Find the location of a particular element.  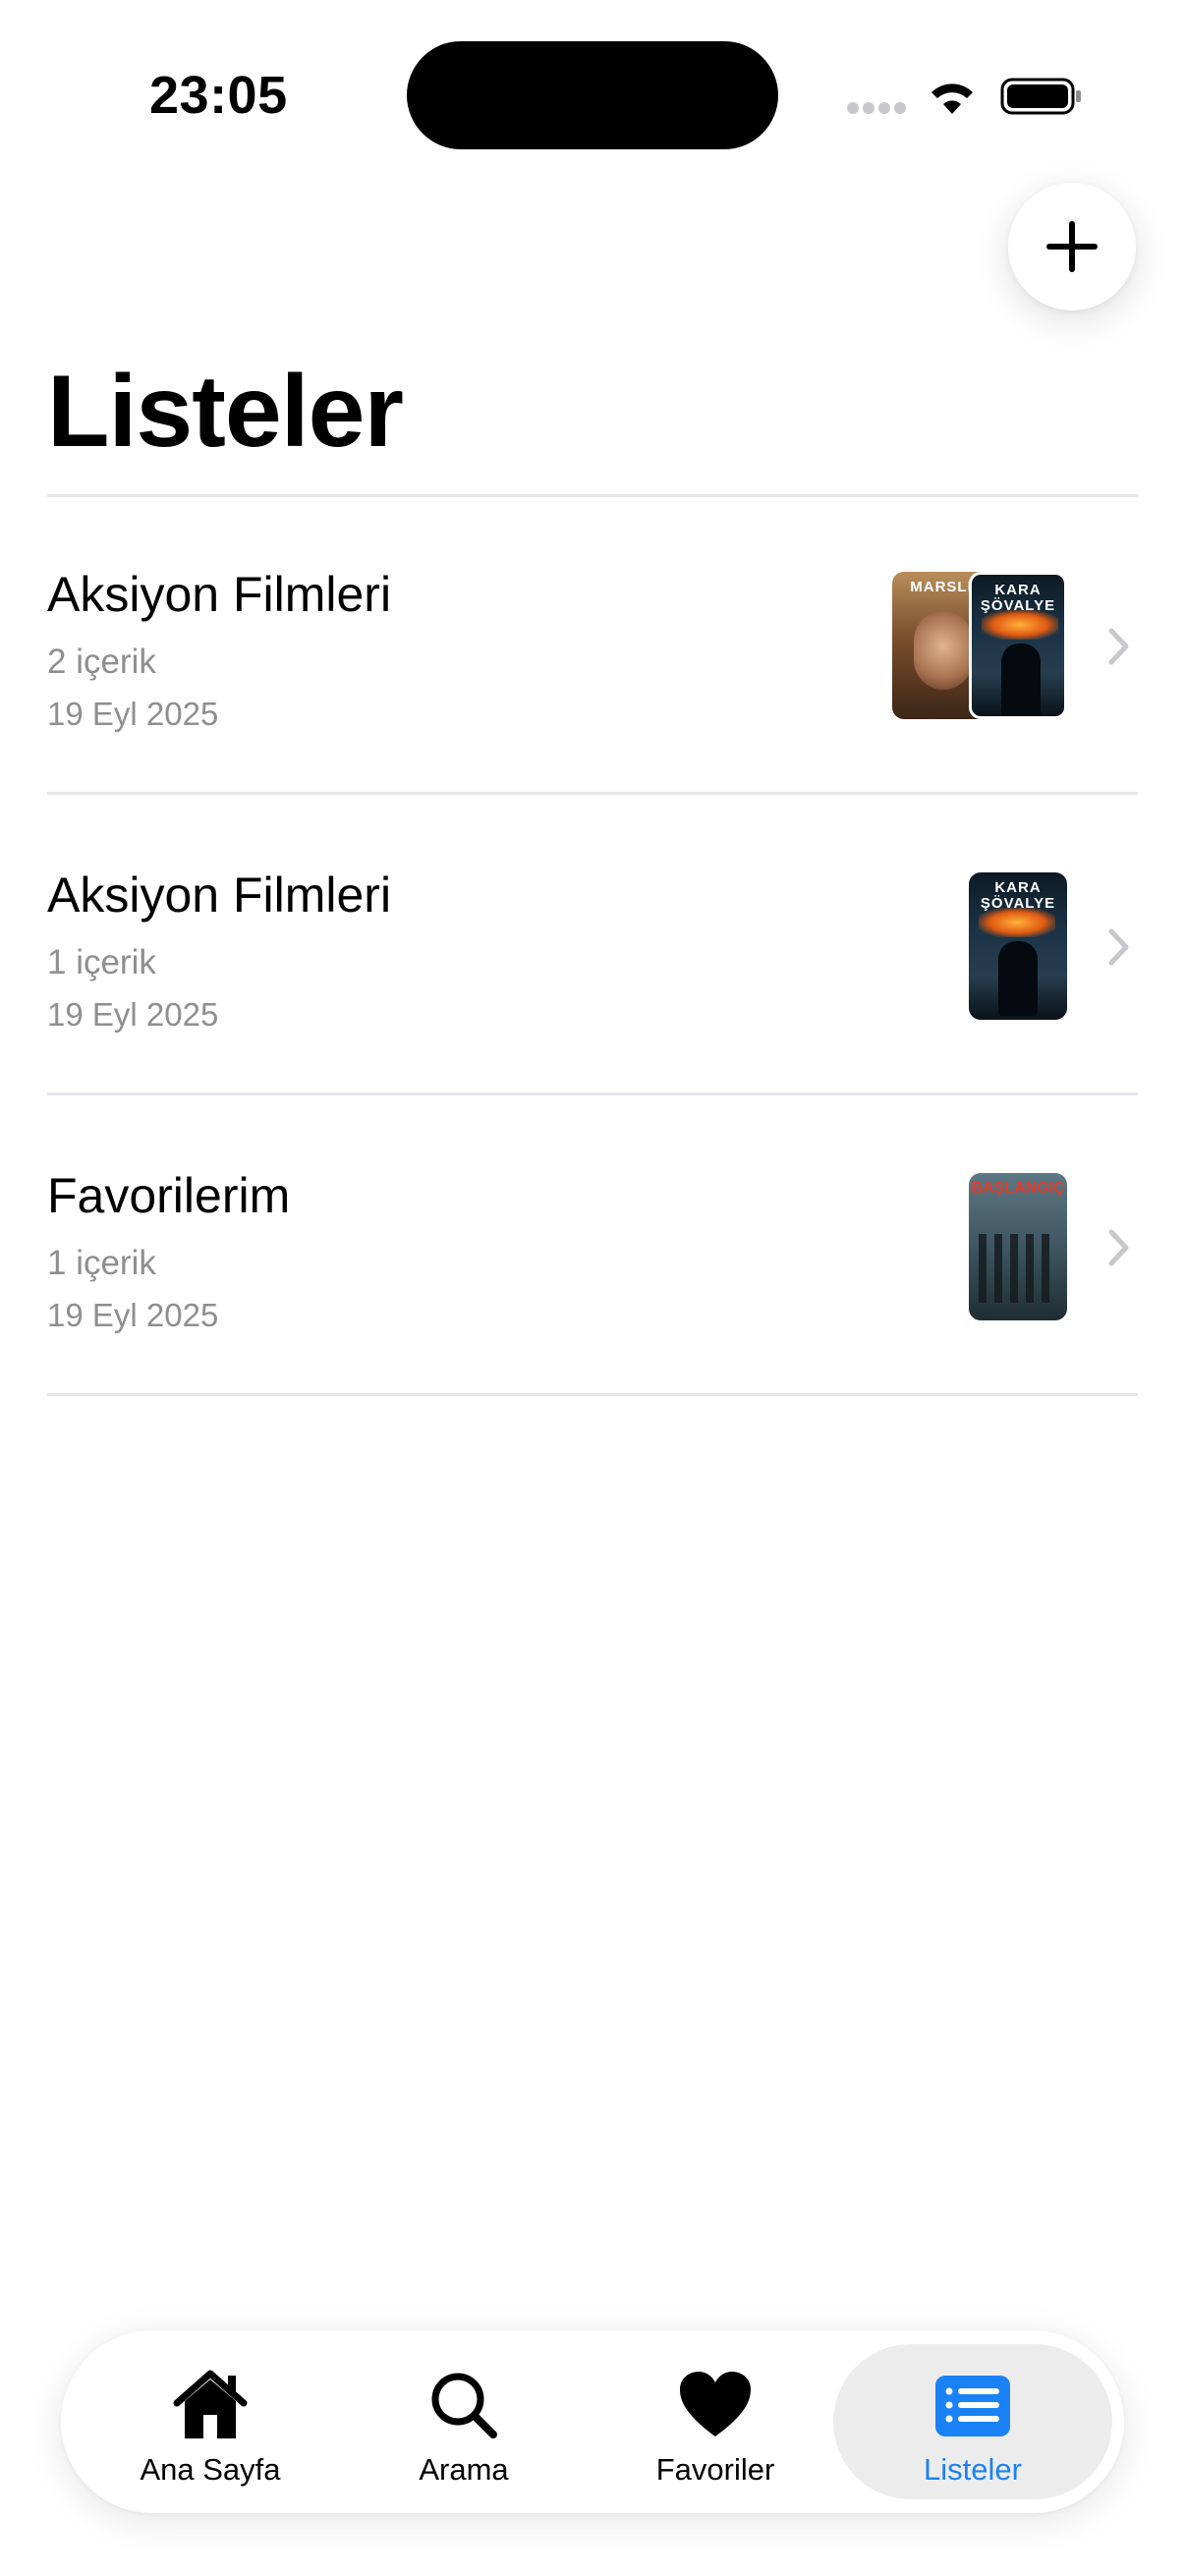

tab-label: Arama is located at coordinates (464, 2469).